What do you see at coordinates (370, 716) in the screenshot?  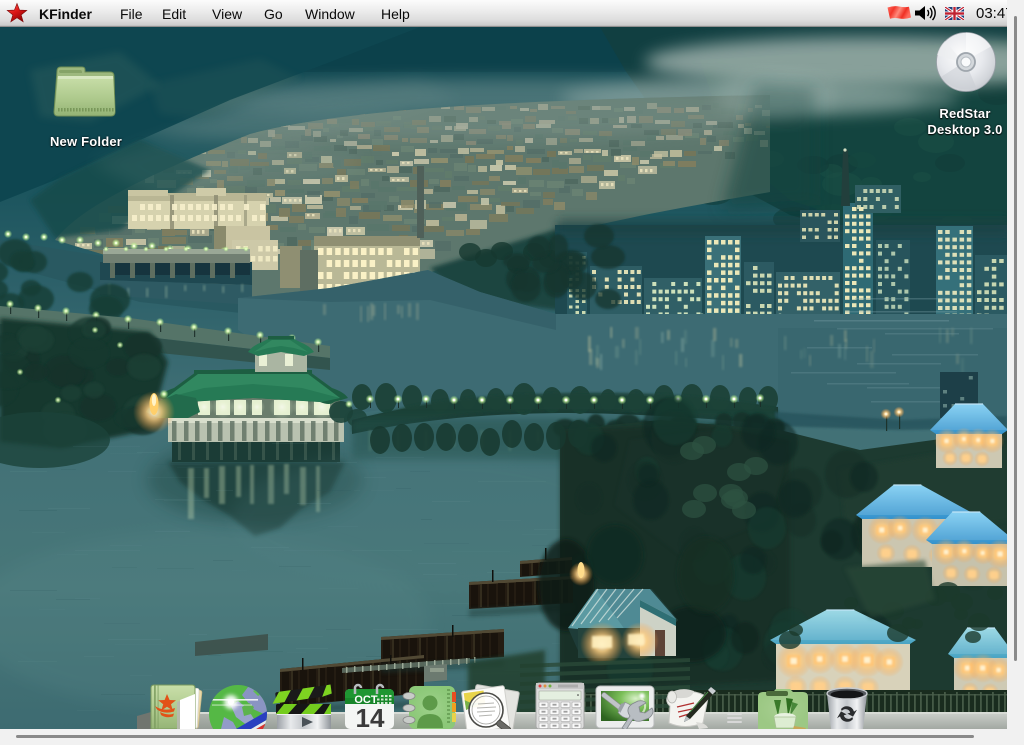 I see `svg-text: 14` at bounding box center [370, 716].